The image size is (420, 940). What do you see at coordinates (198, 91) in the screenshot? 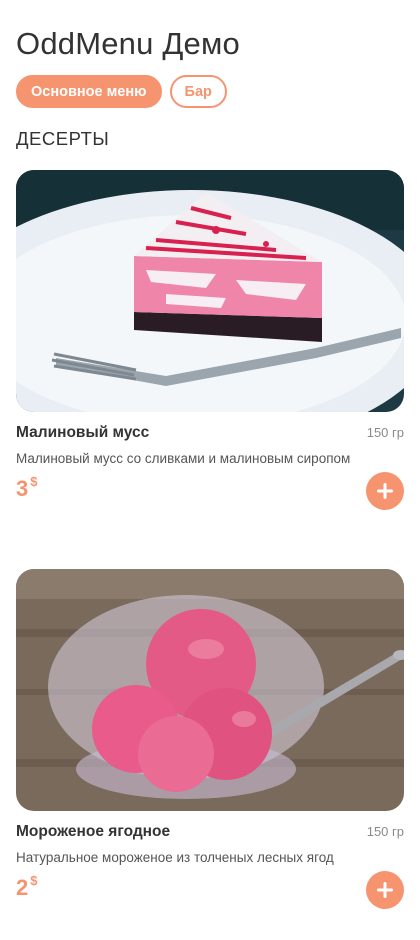
I see `tab-bar: Бар` at bounding box center [198, 91].